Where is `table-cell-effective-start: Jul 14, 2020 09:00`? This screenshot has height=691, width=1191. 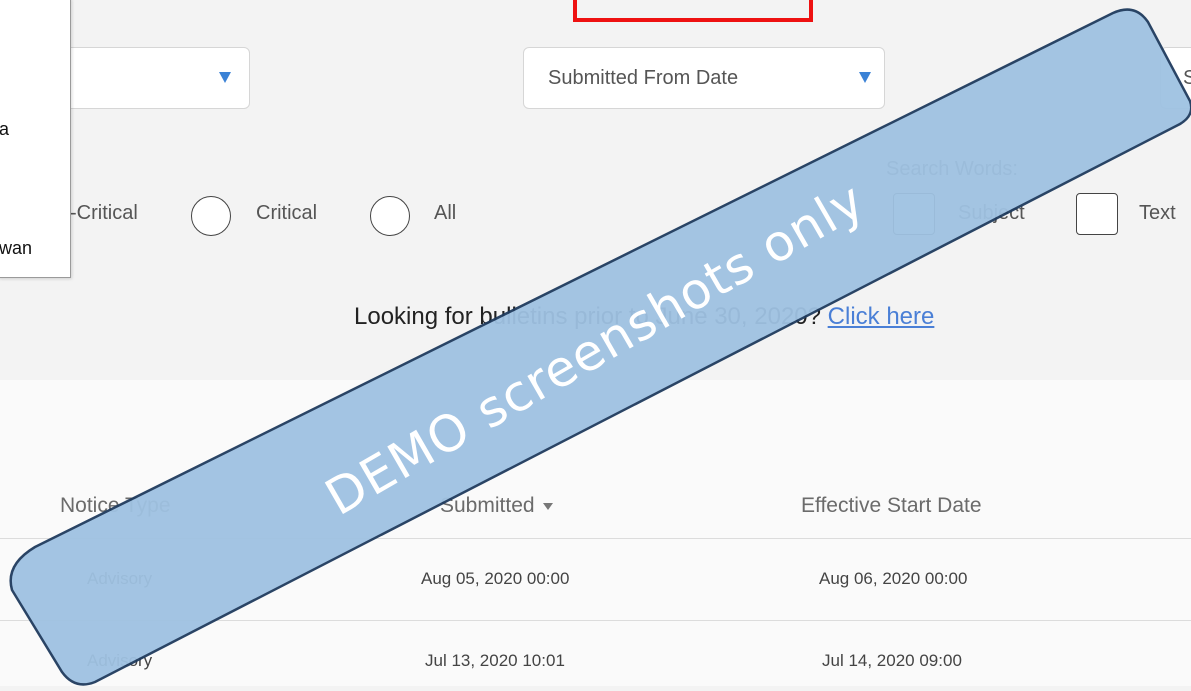 table-cell-effective-start: Jul 14, 2020 09:00 is located at coordinates (892, 660).